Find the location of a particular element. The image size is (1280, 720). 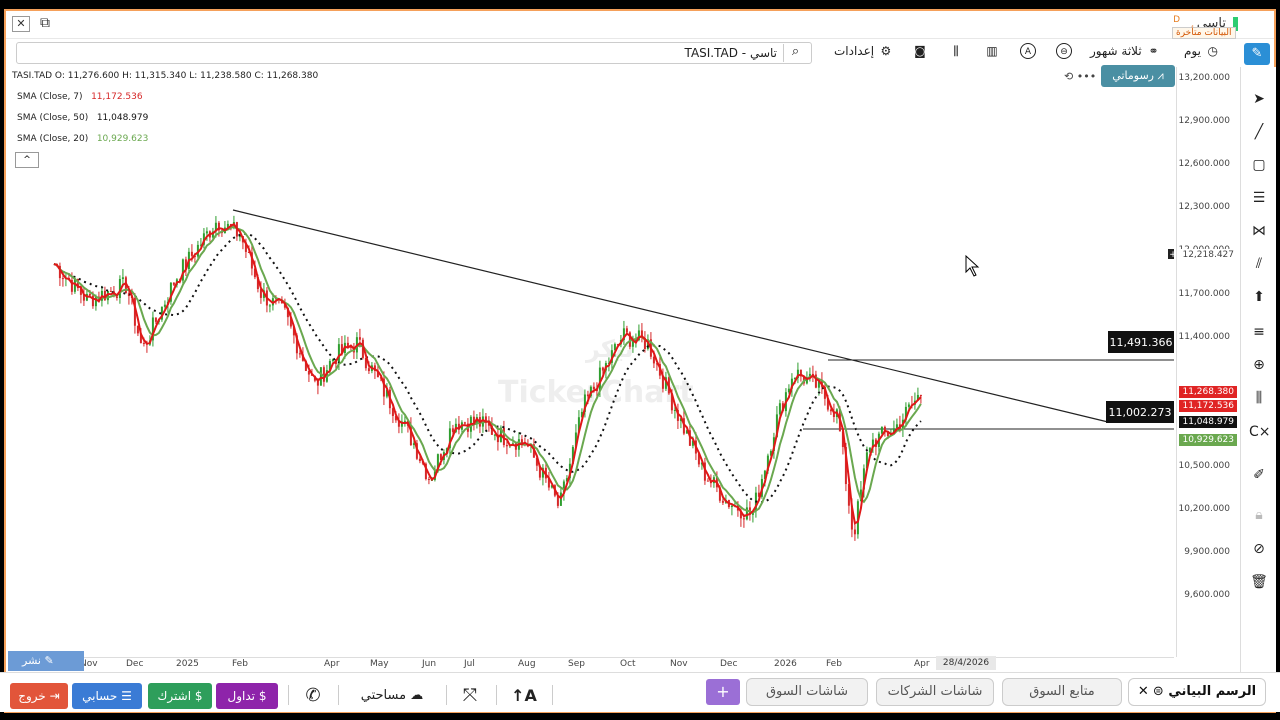

price-tag: 11,172.536 is located at coordinates (1208, 406).